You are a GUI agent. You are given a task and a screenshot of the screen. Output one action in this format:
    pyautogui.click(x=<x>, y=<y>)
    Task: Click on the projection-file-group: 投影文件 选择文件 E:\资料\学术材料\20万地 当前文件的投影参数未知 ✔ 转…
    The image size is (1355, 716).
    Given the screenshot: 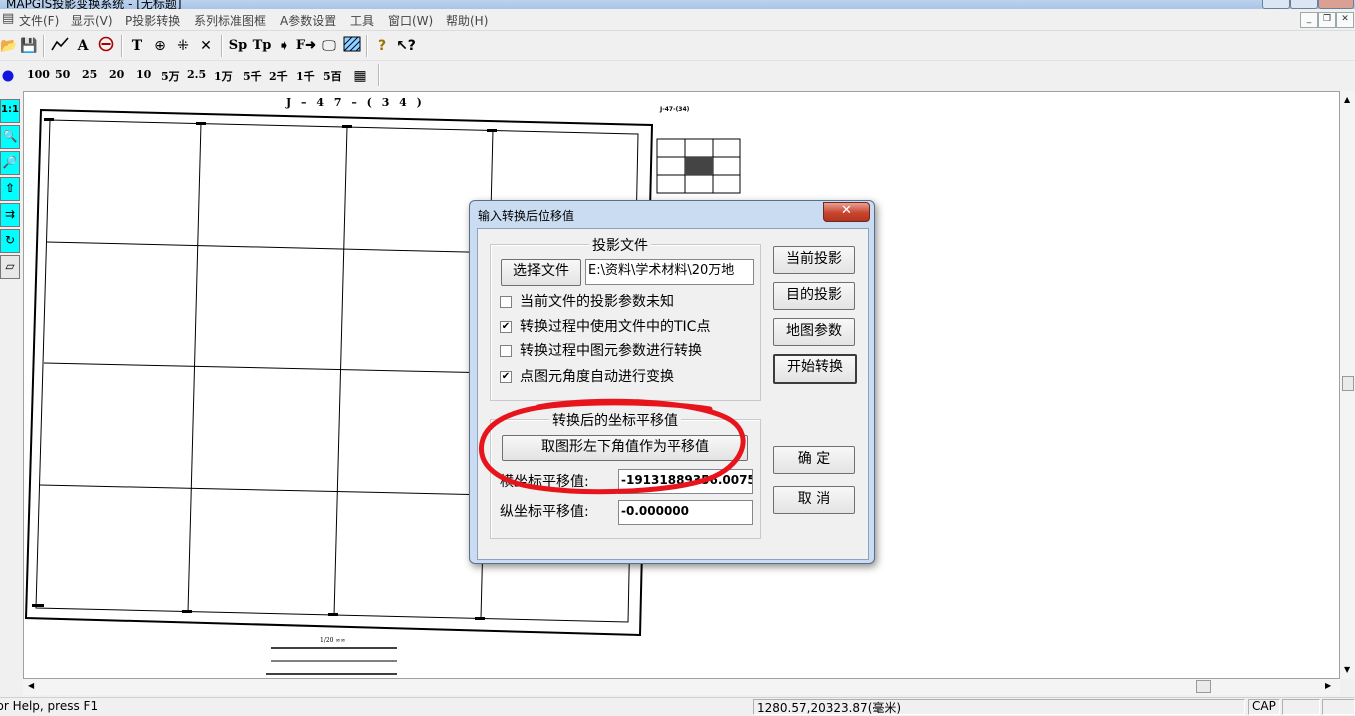 What is the action you would take?
    pyautogui.click(x=625, y=318)
    